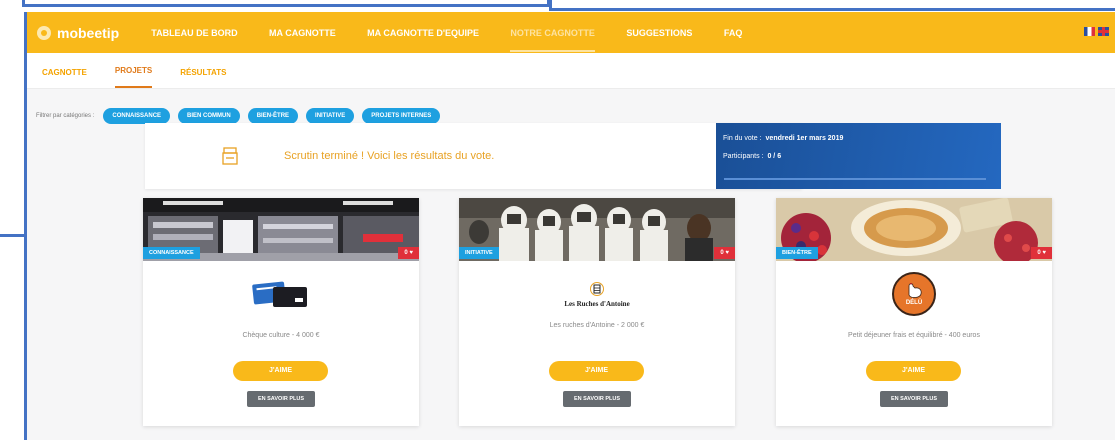  Describe the element at coordinates (401, 116) in the screenshot. I see `chip-projets-internes: PROJETS INTERNES` at that location.